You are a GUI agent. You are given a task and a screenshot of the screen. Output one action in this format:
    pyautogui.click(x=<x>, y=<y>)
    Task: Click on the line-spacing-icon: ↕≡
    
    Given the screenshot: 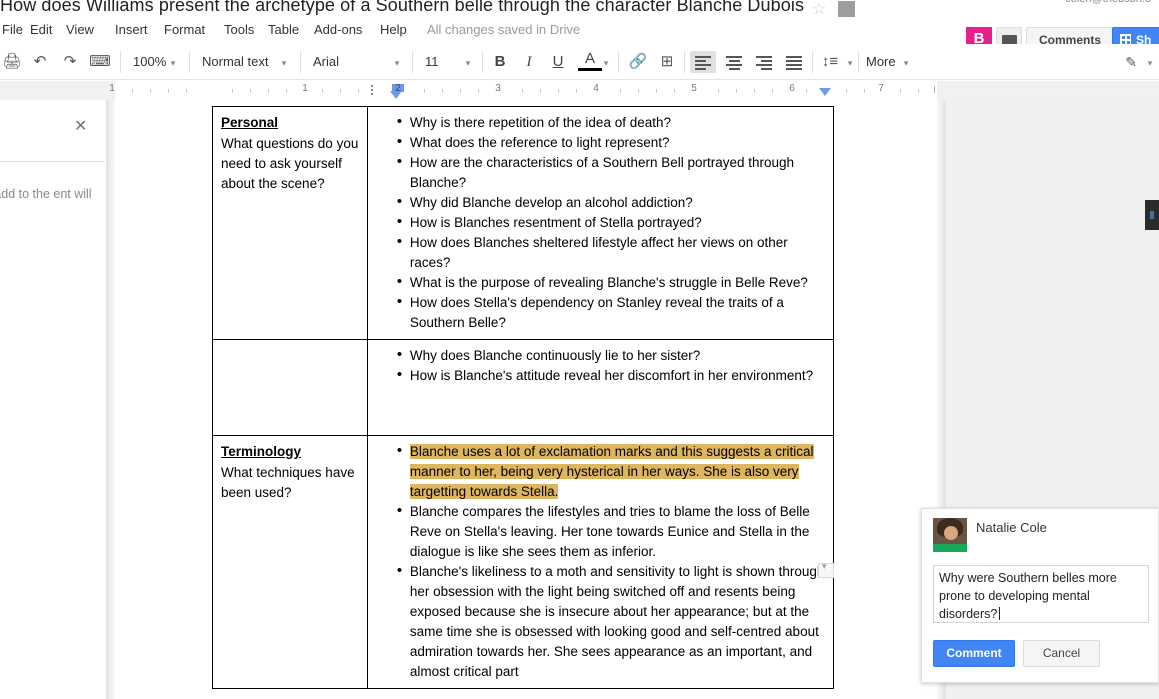 What is the action you would take?
    pyautogui.click(x=830, y=62)
    